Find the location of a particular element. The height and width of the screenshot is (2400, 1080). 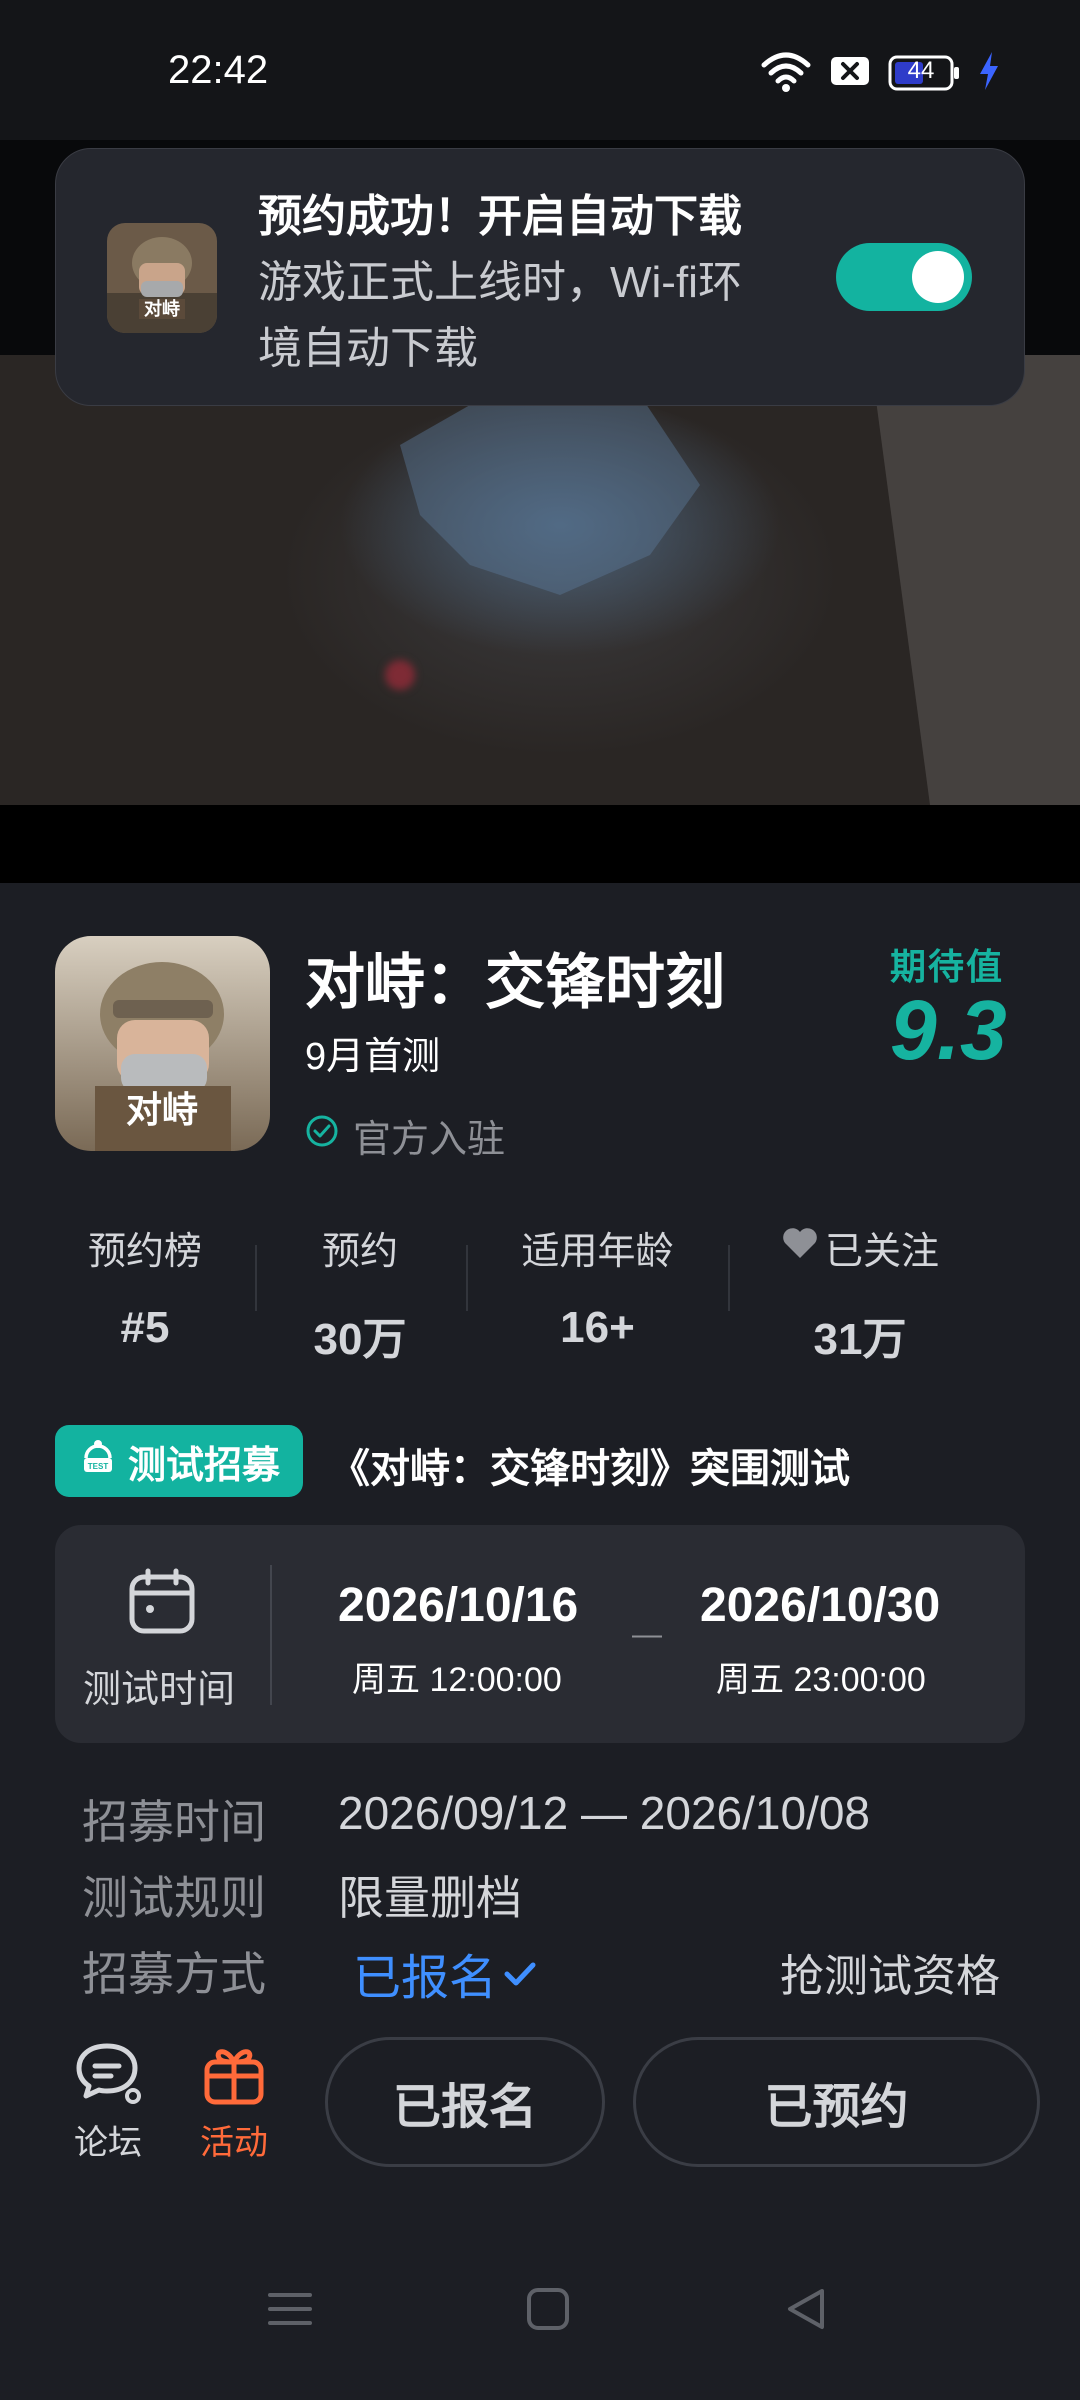

registered-label: 已报名 is located at coordinates (425, 1978).